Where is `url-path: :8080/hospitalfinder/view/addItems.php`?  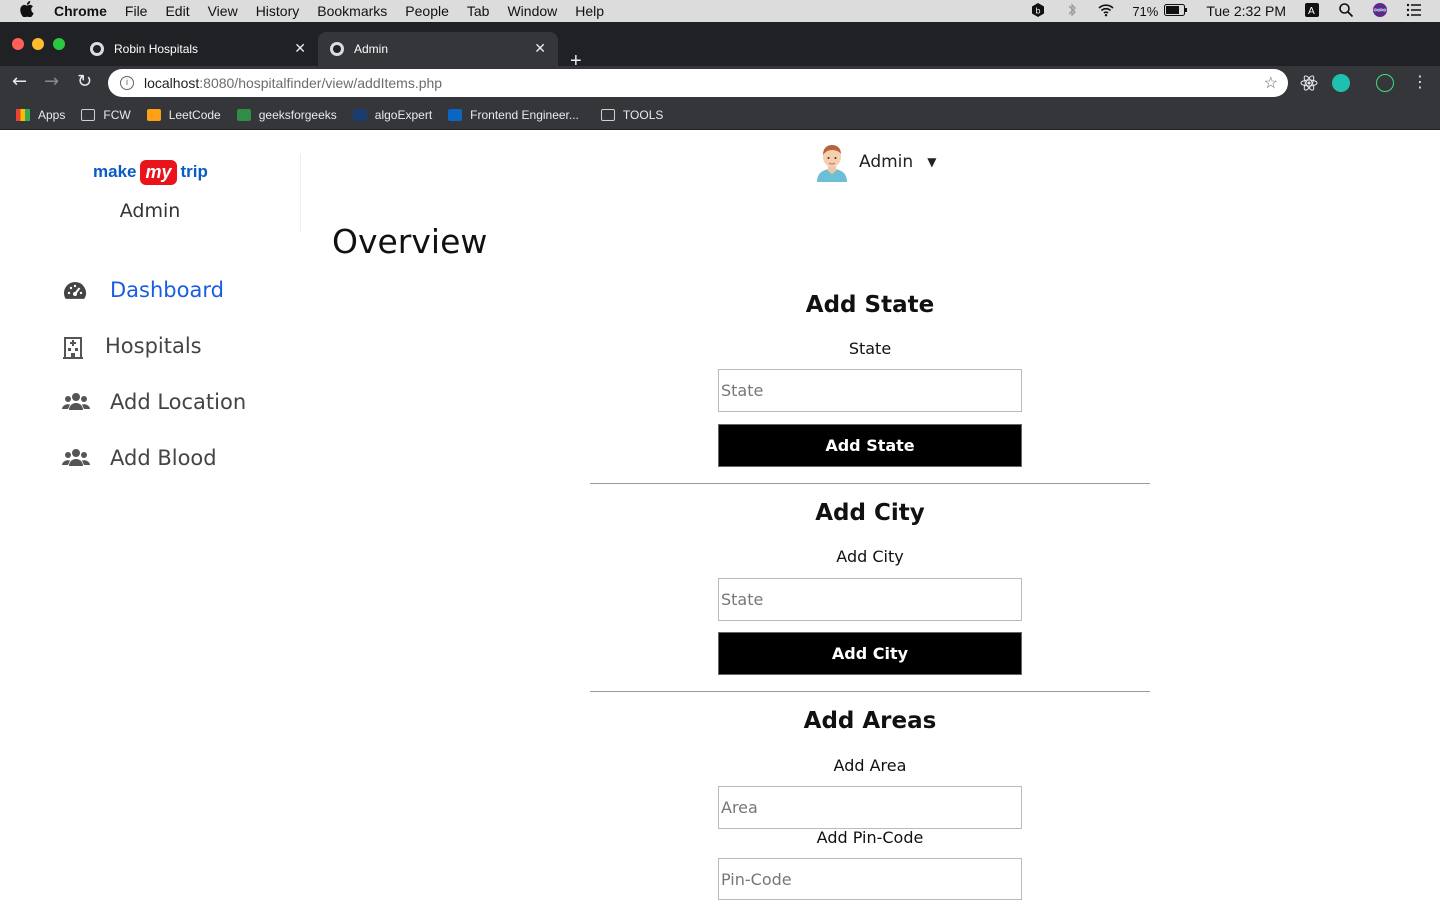
url-path: :8080/hospitalfinder/view/addItems.php is located at coordinates (321, 83).